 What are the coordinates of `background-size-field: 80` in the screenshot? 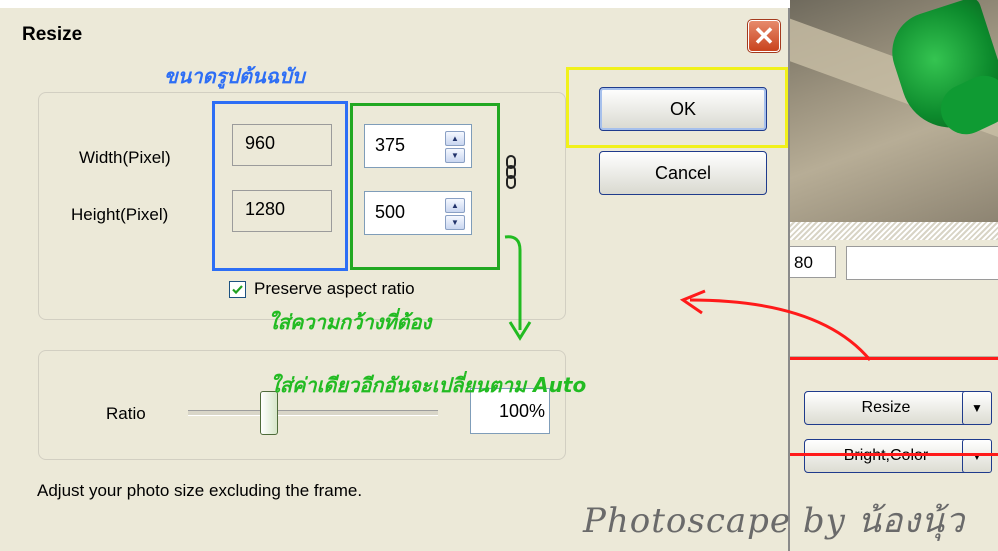 It's located at (813, 262).